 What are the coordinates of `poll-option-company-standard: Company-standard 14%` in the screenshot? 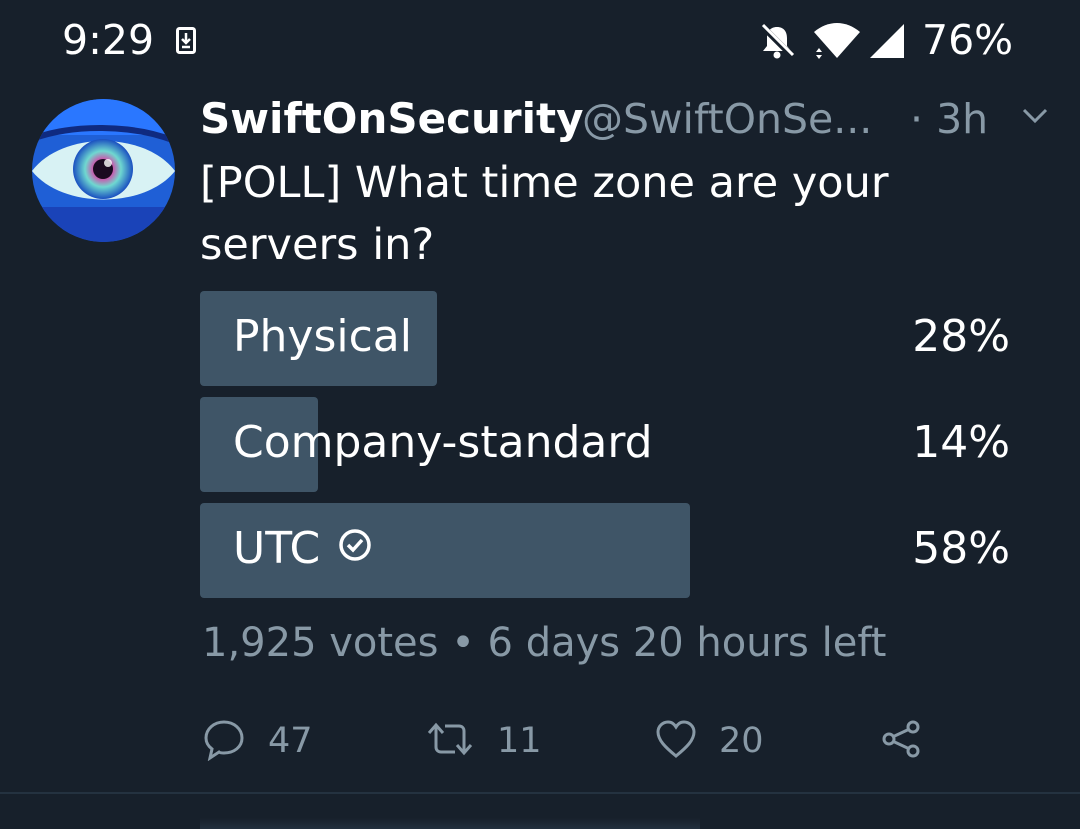 It's located at (605, 444).